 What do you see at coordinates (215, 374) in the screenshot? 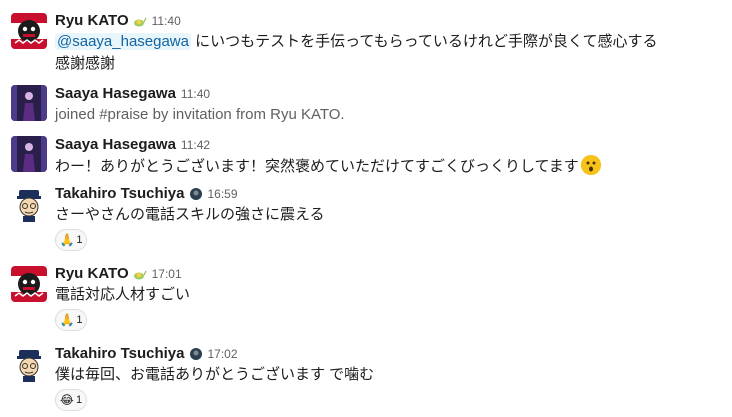
I see `message-text: 僕は毎回、お電話ありがとうございます で噛む` at bounding box center [215, 374].